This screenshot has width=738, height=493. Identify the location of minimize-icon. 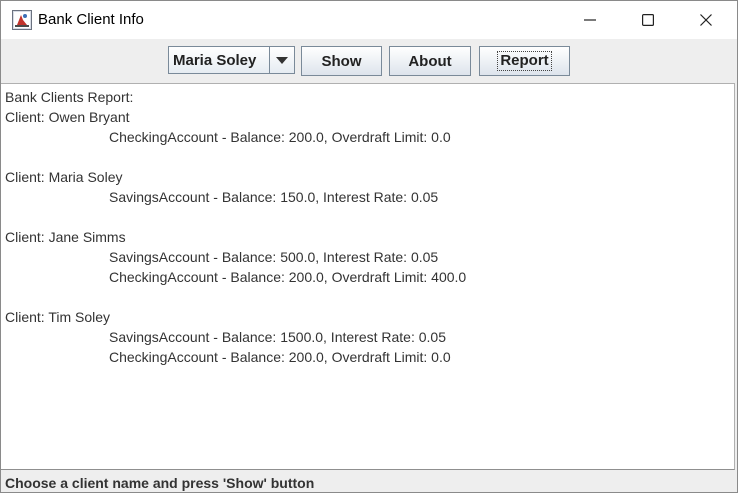
(590, 20).